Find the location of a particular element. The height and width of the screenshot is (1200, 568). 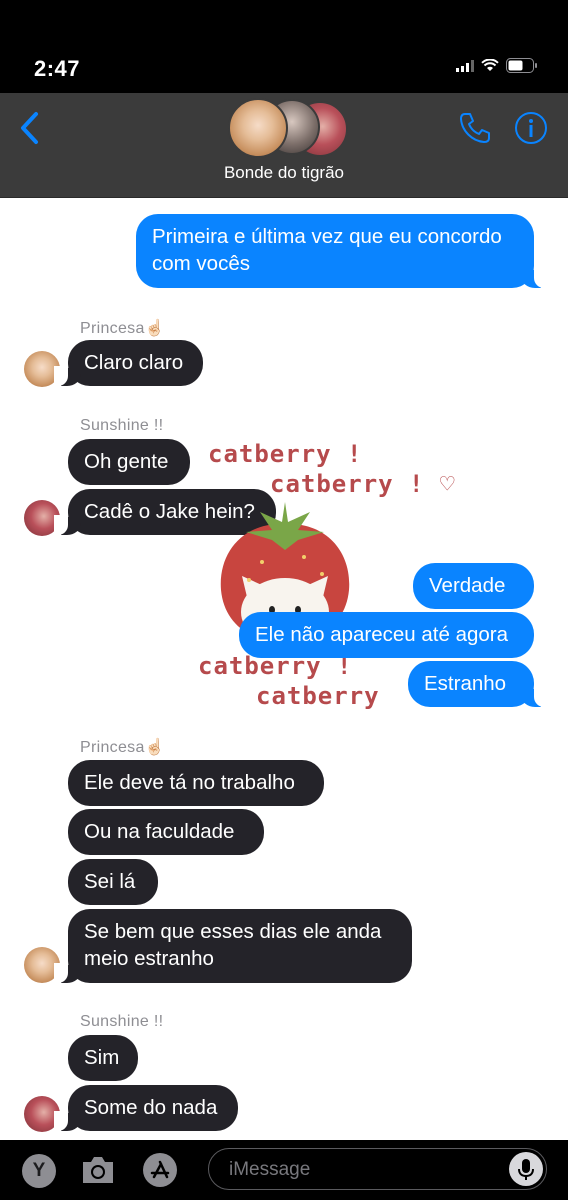

status-bar: 2:47 is located at coordinates (284, 46).